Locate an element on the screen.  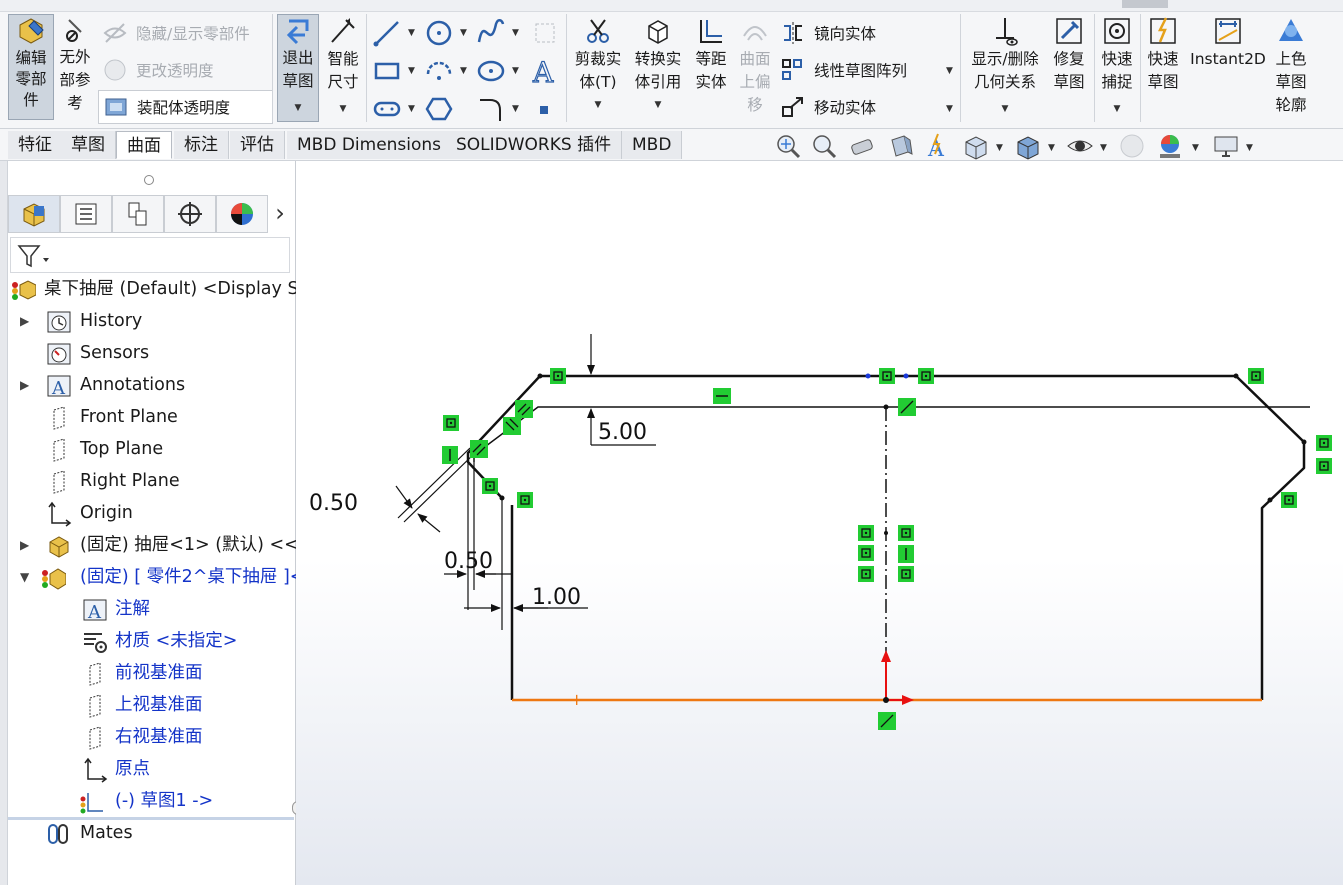
tree-root-assembly: 桌下抽屉 (Default) <Display S is located at coordinates (152, 289).